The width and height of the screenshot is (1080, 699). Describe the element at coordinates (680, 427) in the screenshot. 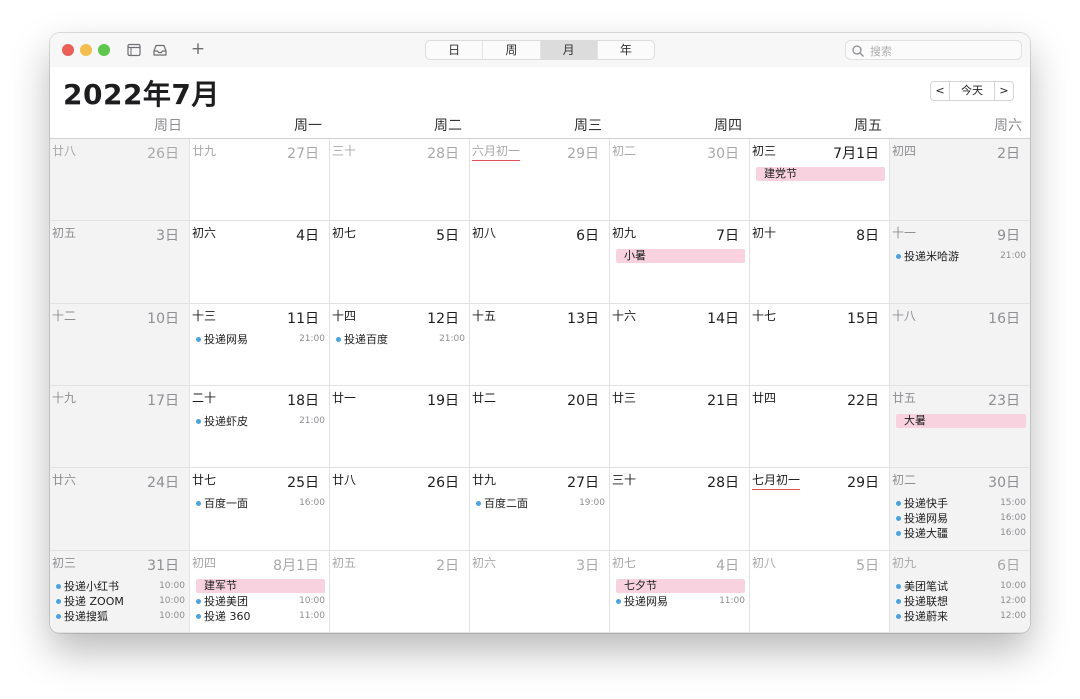

I see `day-cell: 廿三 21日` at that location.